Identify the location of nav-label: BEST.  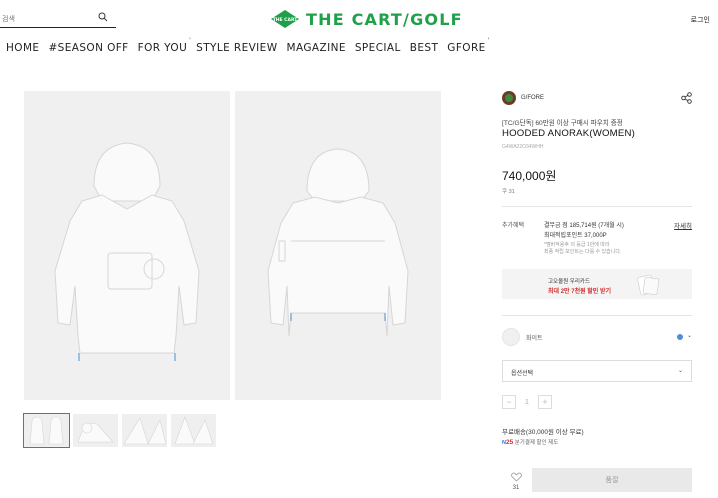
(424, 48).